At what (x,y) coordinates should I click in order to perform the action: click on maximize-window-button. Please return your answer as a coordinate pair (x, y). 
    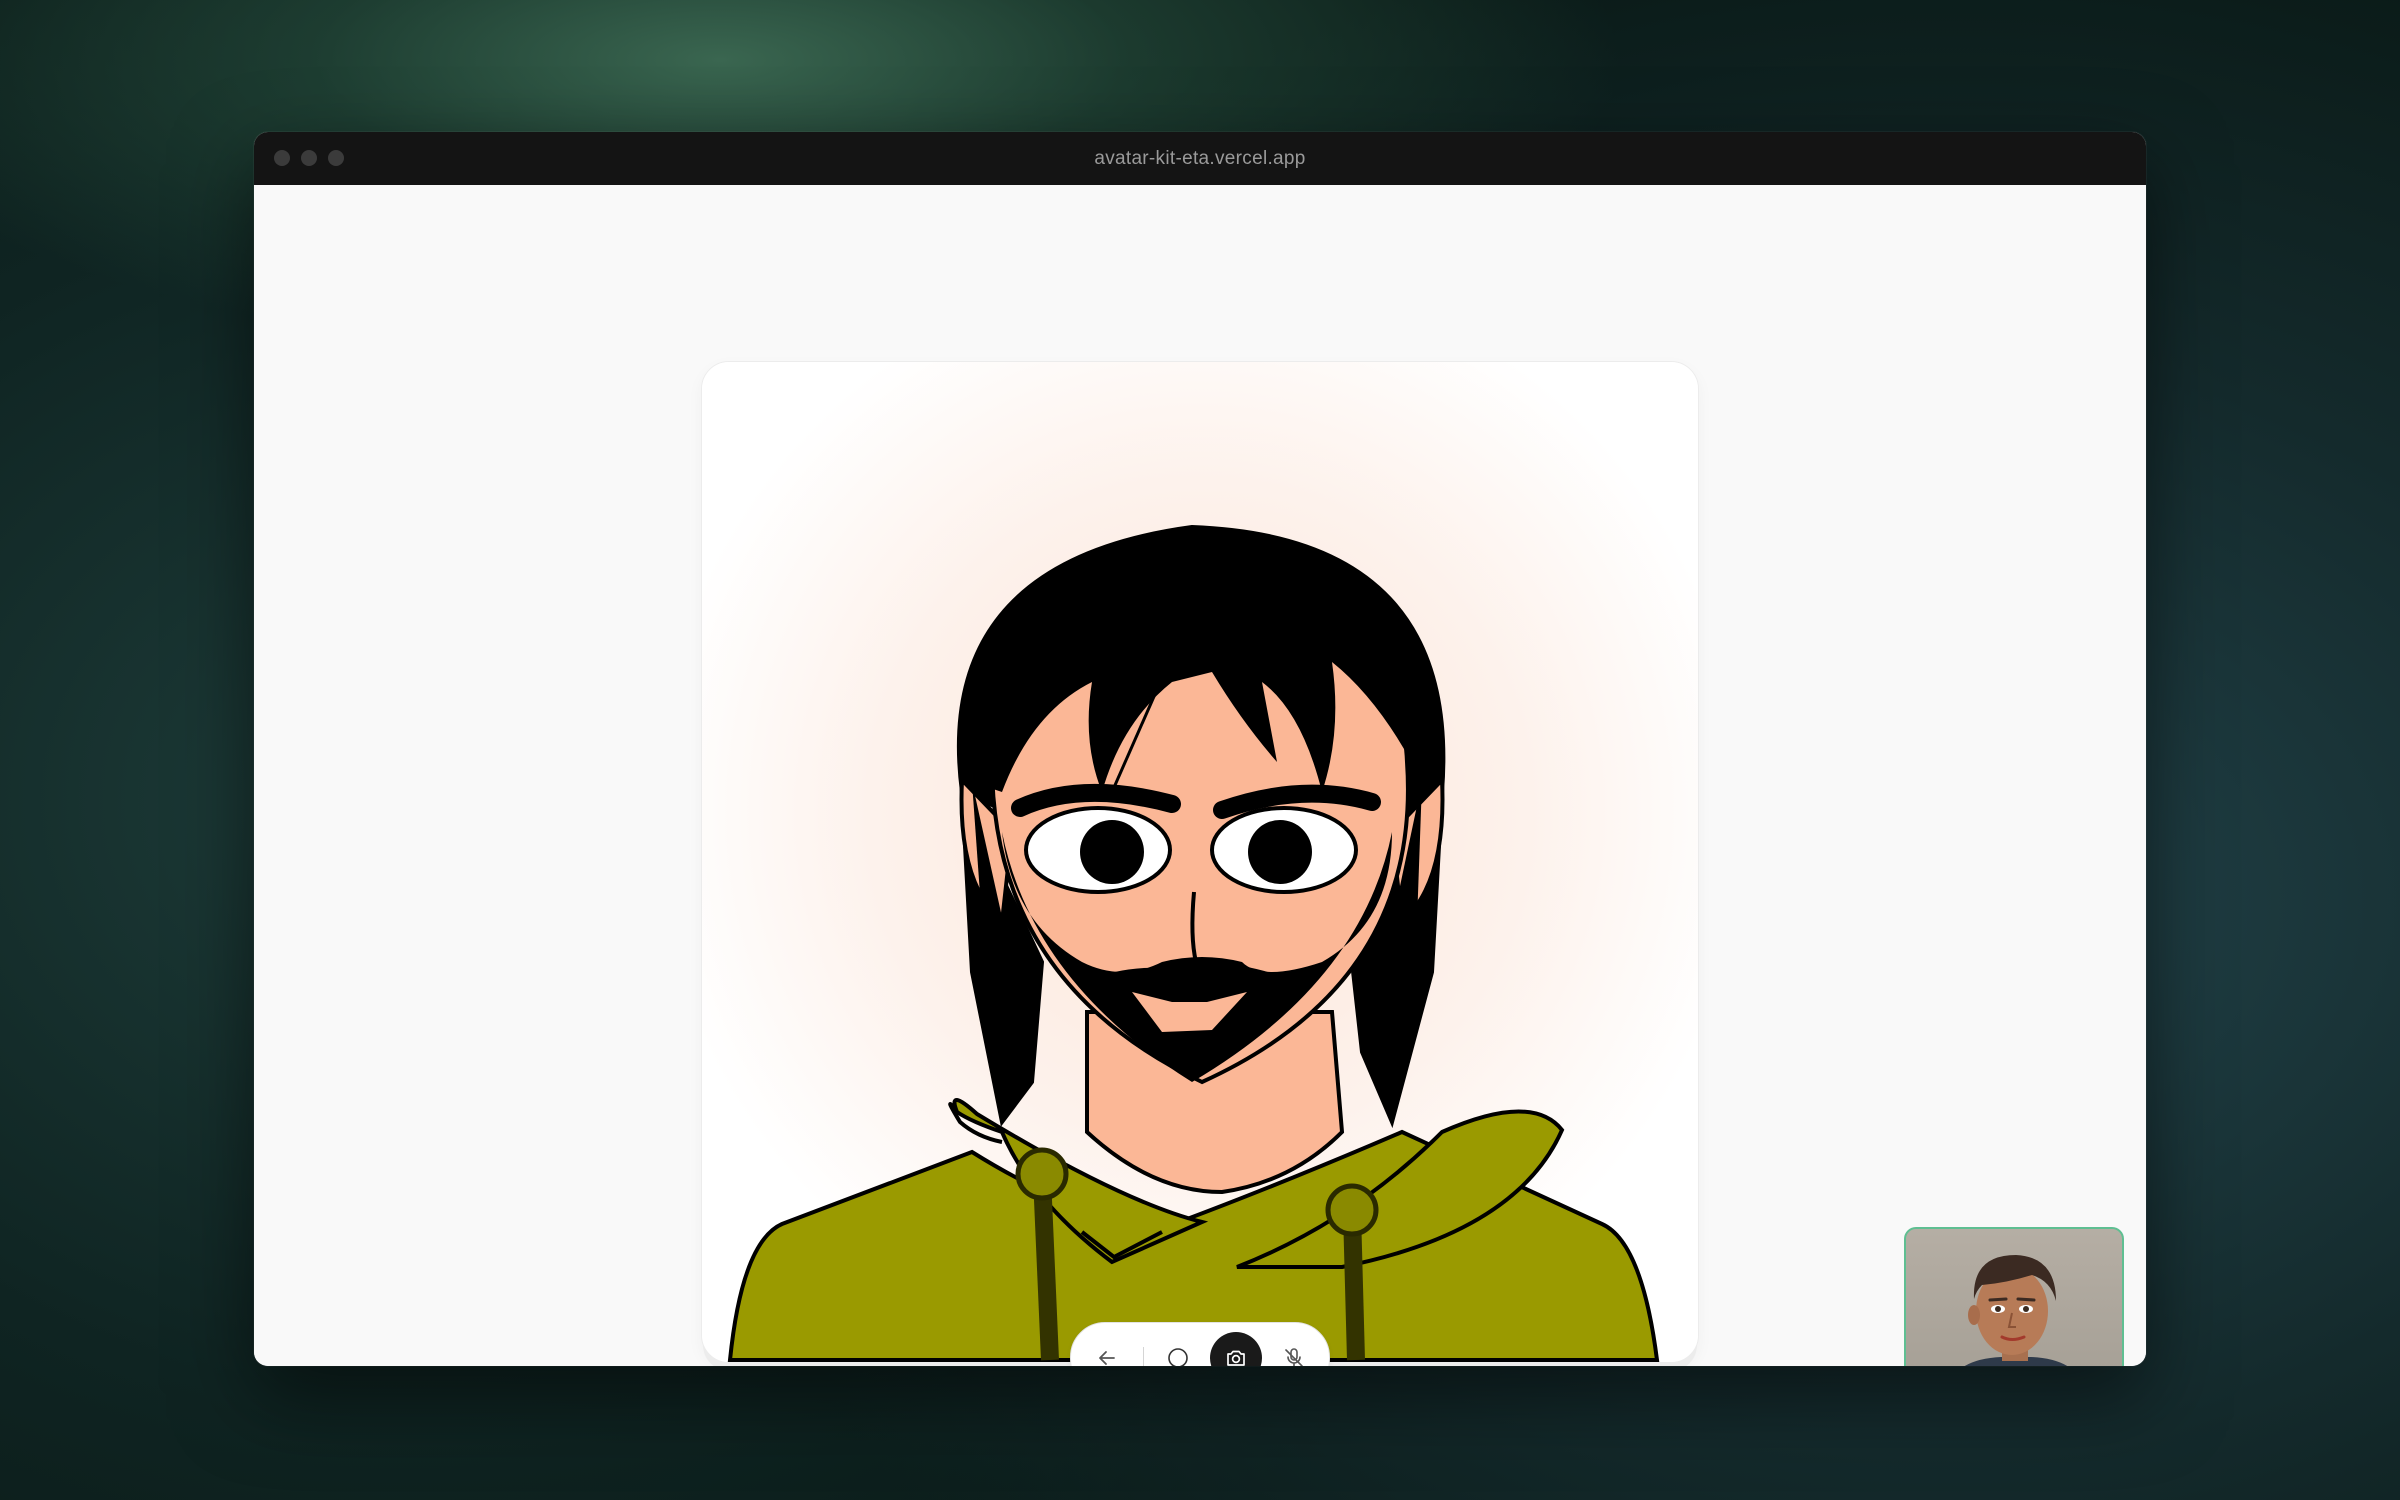
    Looking at the image, I should click on (336, 158).